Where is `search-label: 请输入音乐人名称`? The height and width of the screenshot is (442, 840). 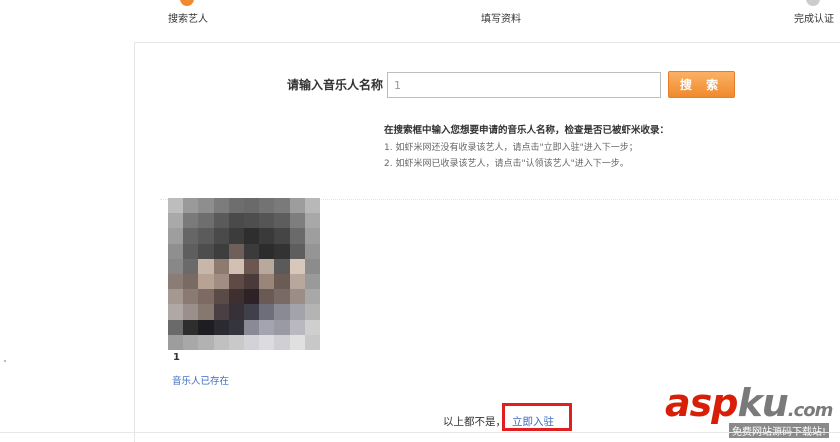
search-label: 请输入音乐人名称 is located at coordinates (335, 85).